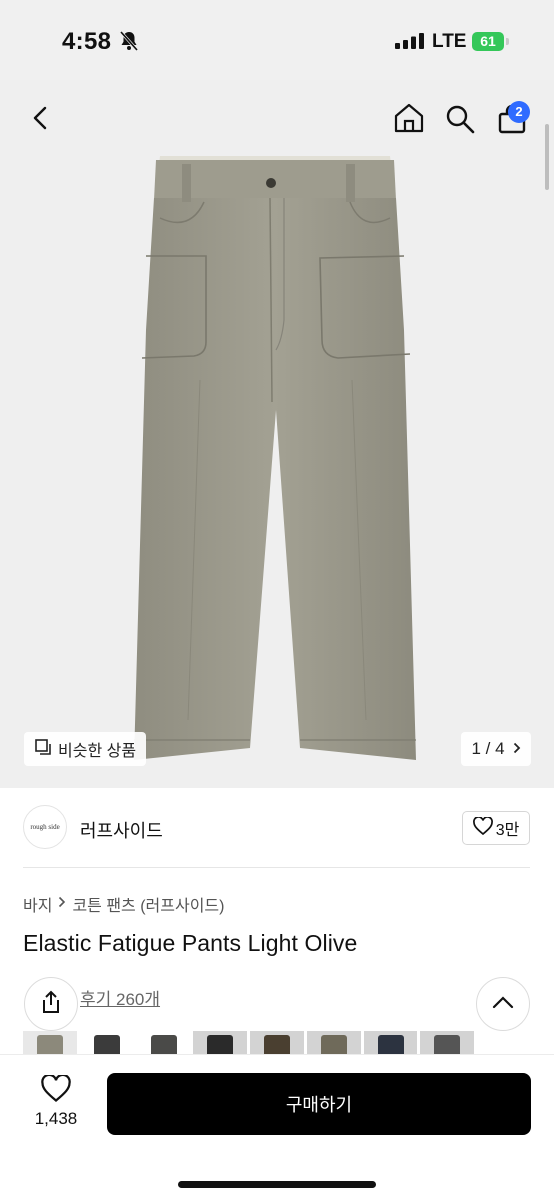 Image resolution: width=554 pixels, height=1200 pixels. I want to click on status-bar: 4:58 LTE 61, so click(277, 40).